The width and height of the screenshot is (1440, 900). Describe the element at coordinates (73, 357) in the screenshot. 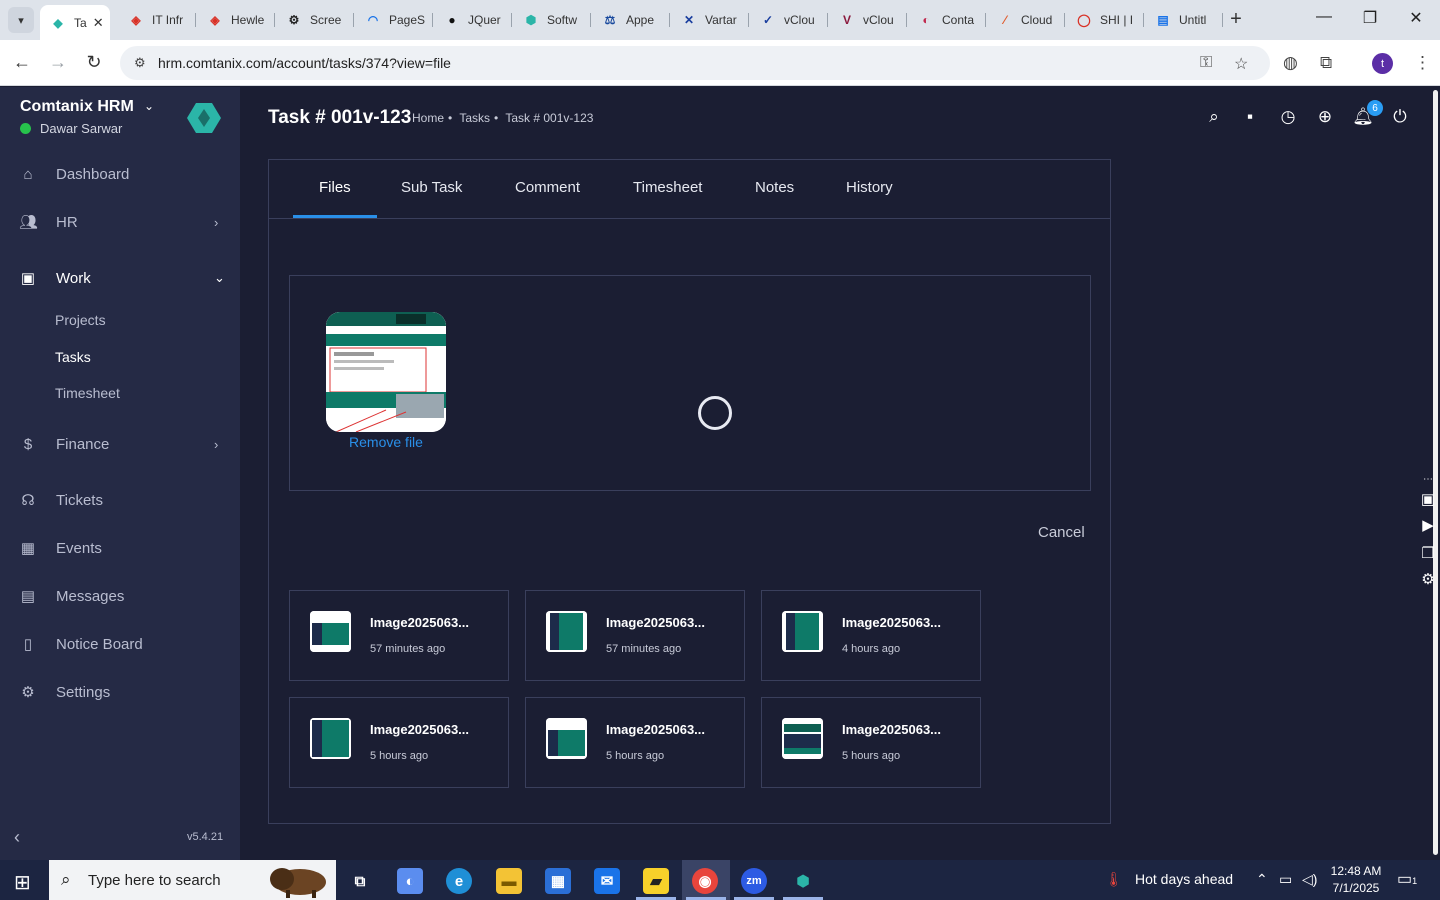

I see `sidebar-subitem-tasks: Tasks` at that location.